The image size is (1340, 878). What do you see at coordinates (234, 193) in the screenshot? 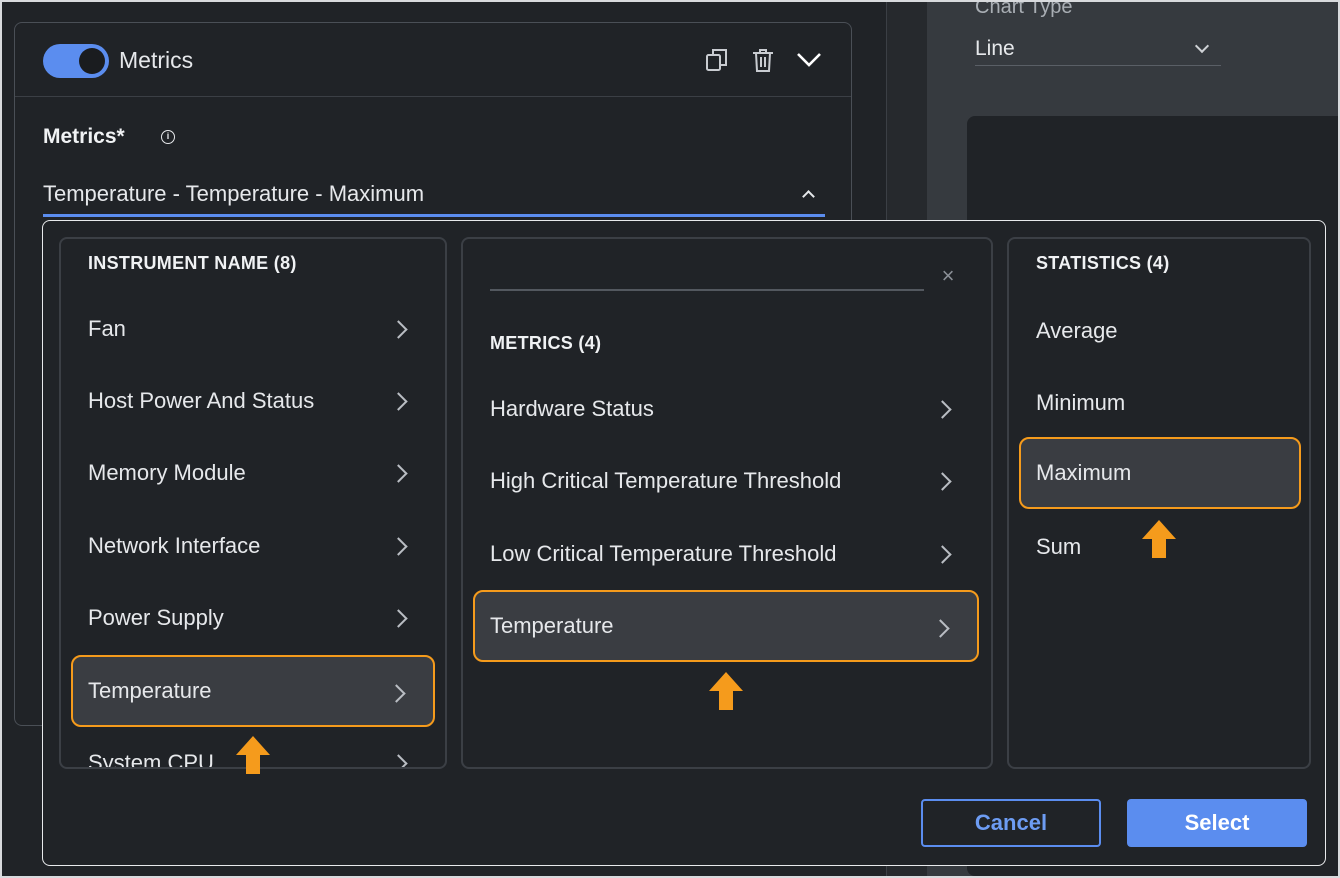
I see `metric-select-value: Temperature - Temperature - Maximum` at bounding box center [234, 193].